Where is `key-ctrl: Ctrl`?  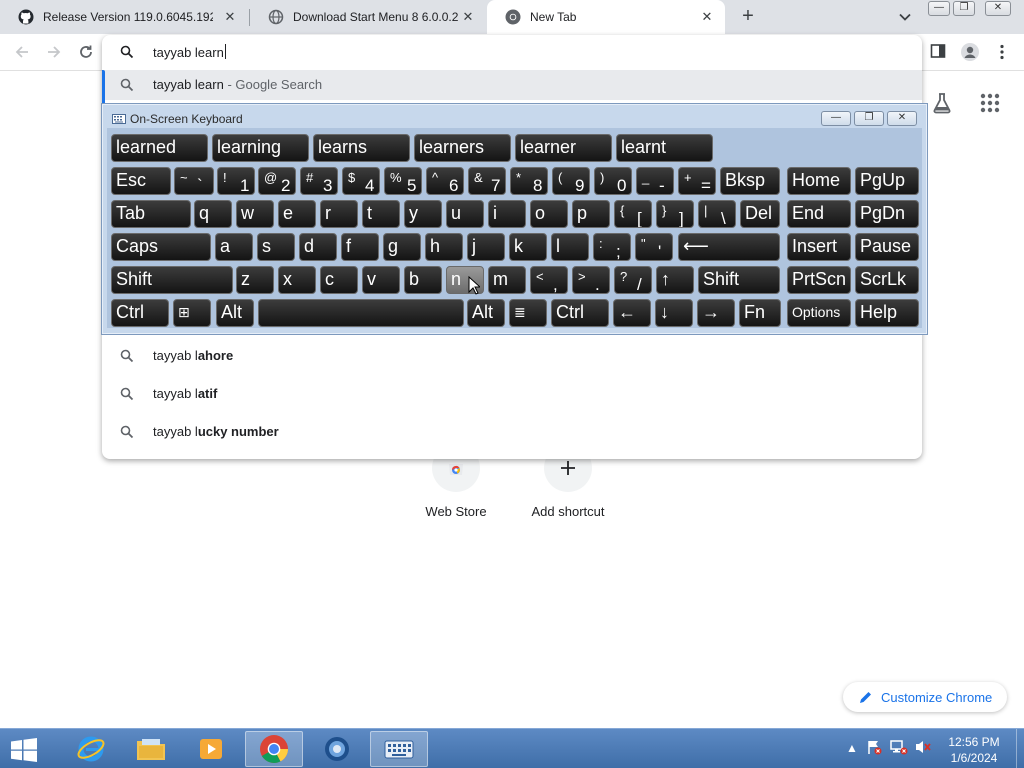 key-ctrl: Ctrl is located at coordinates (140, 313).